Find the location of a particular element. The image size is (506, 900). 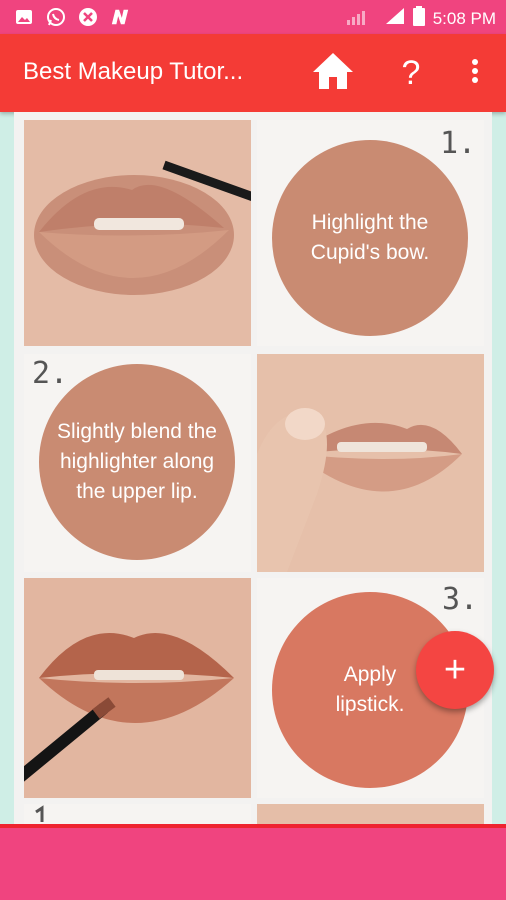

step-1-circle: Highlight the Cupid's bow. is located at coordinates (370, 238).